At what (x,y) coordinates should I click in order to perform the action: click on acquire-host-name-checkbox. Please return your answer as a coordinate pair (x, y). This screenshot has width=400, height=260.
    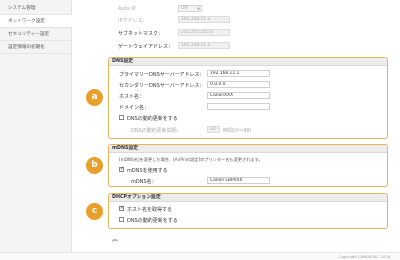
    Looking at the image, I should click on (121, 208).